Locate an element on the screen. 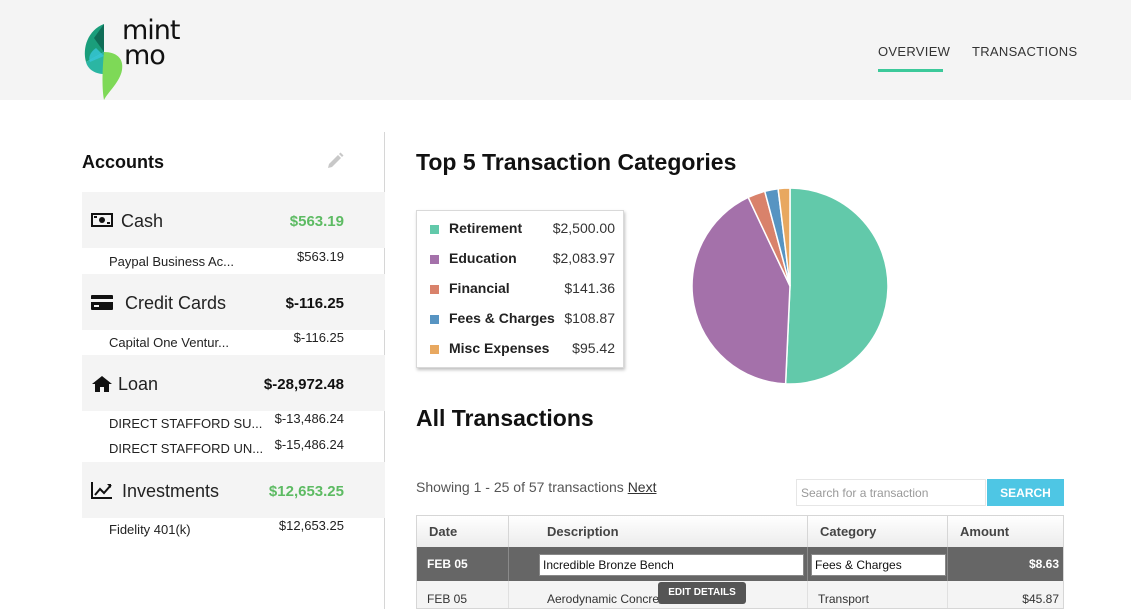 This screenshot has height=609, width=1131. nav-active-underline is located at coordinates (910, 70).